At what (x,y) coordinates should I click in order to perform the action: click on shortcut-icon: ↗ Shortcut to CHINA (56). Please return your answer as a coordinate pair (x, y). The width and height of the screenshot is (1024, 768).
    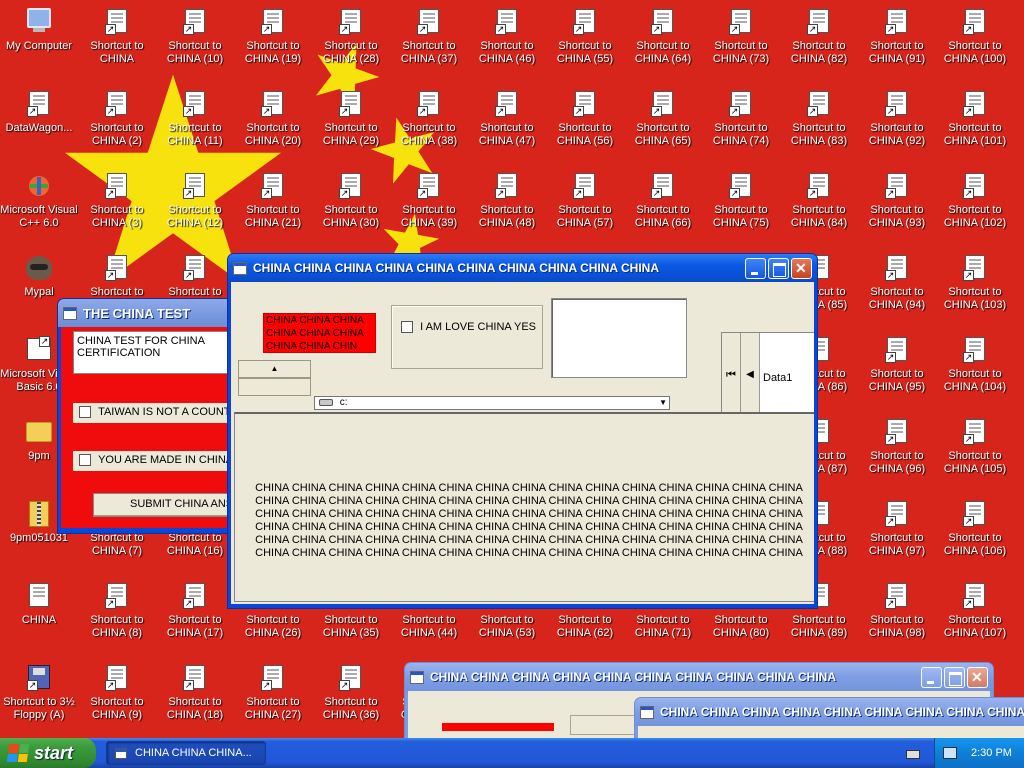
    Looking at the image, I should click on (585, 122).